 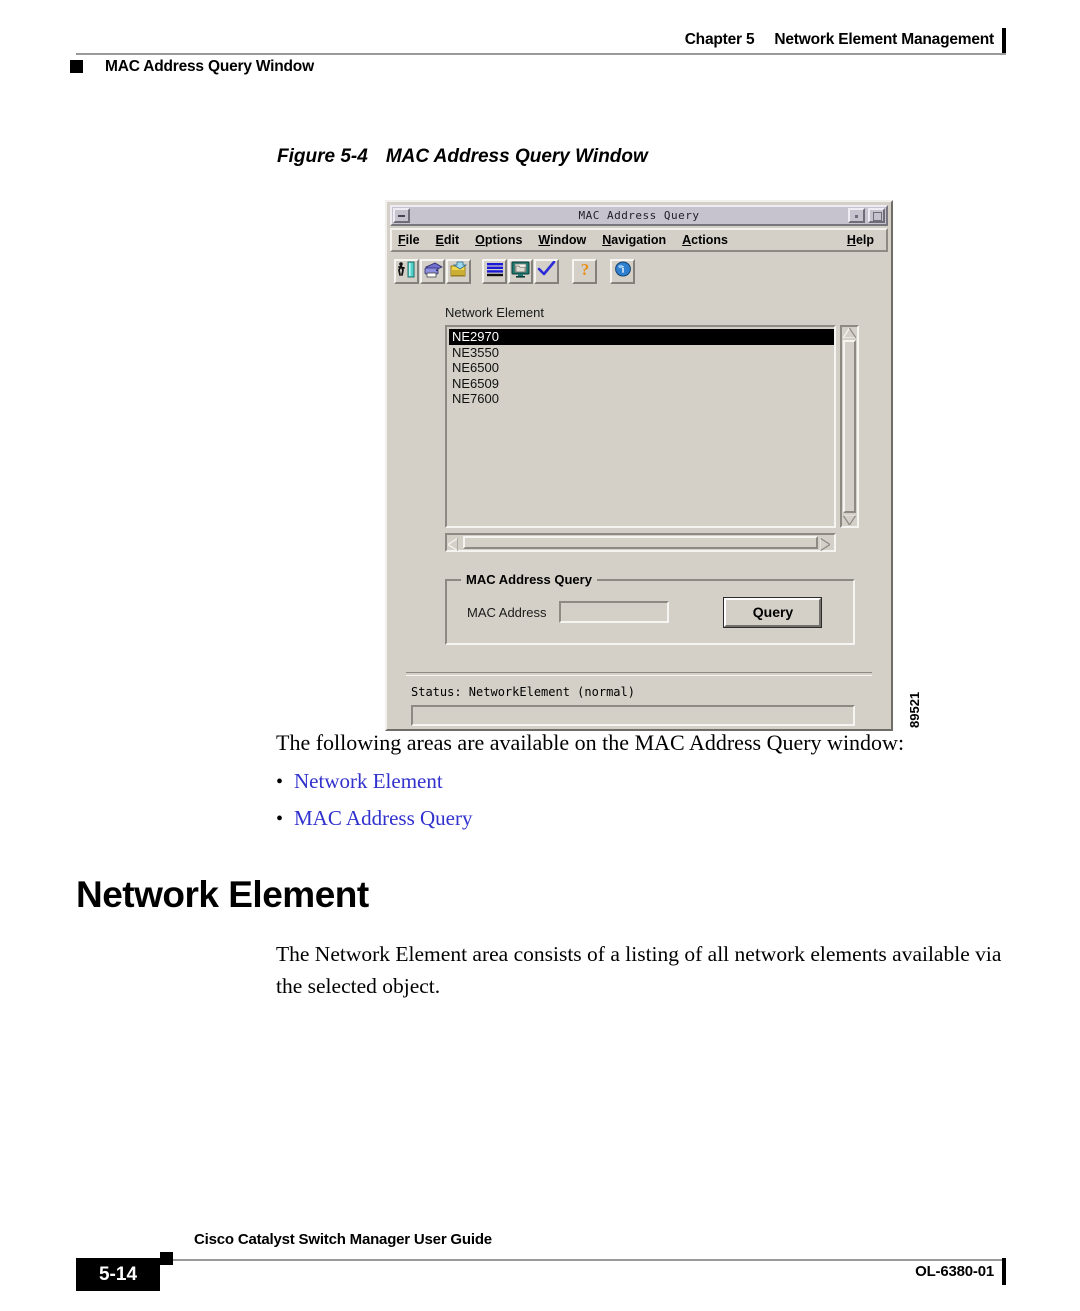 What do you see at coordinates (633, 715) in the screenshot?
I see `status-message-field` at bounding box center [633, 715].